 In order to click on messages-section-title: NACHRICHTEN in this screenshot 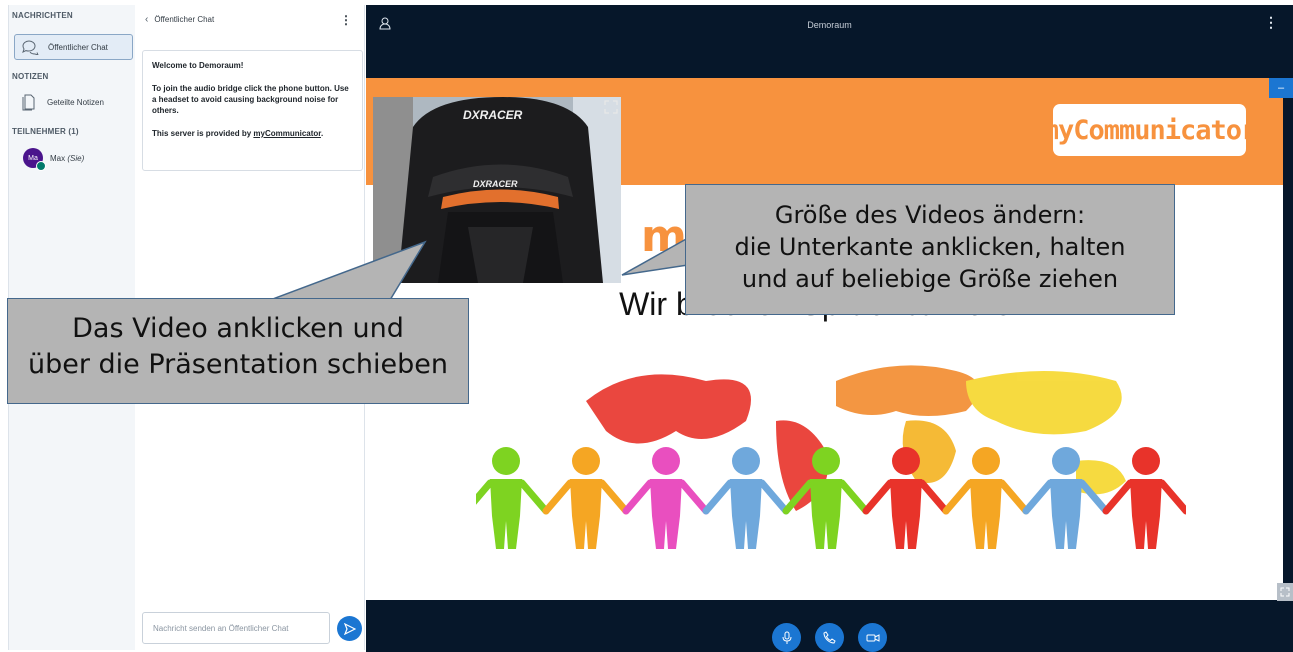, I will do `click(42, 15)`.